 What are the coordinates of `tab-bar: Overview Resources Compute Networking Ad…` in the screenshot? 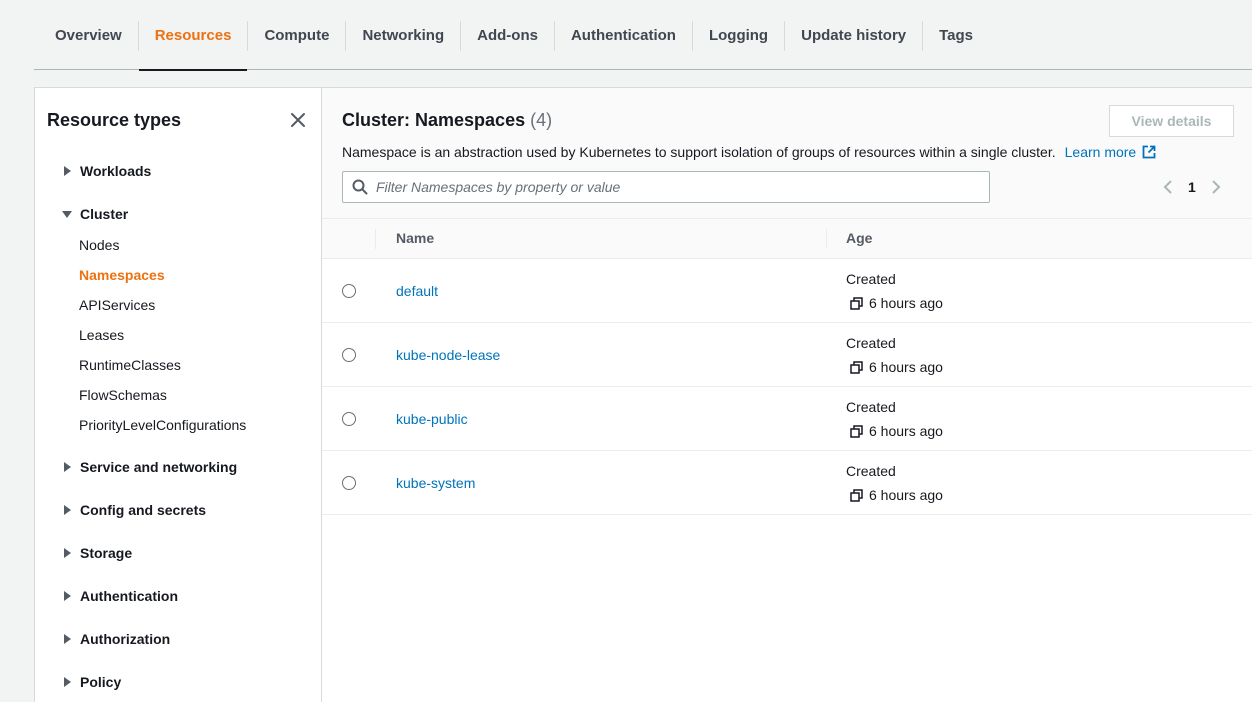 It's located at (643, 35).